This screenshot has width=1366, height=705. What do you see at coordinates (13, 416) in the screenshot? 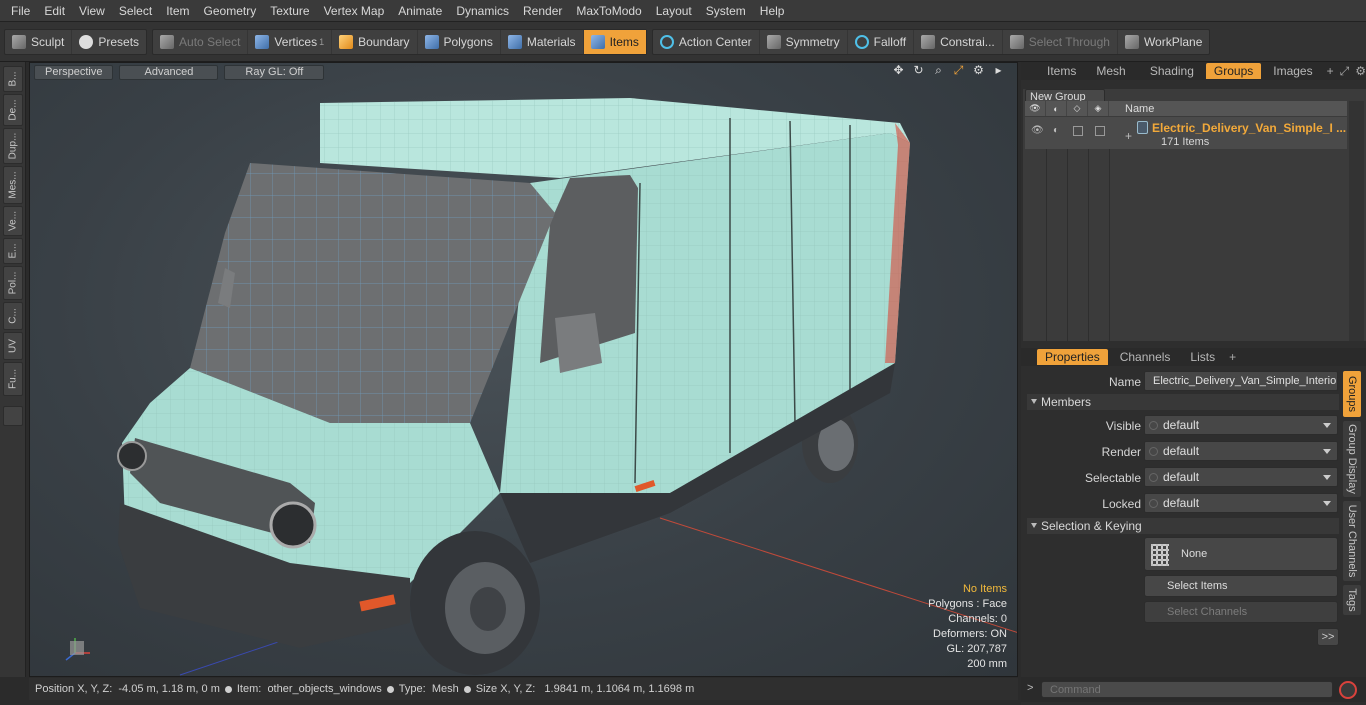
I see `left-tab-extra` at bounding box center [13, 416].